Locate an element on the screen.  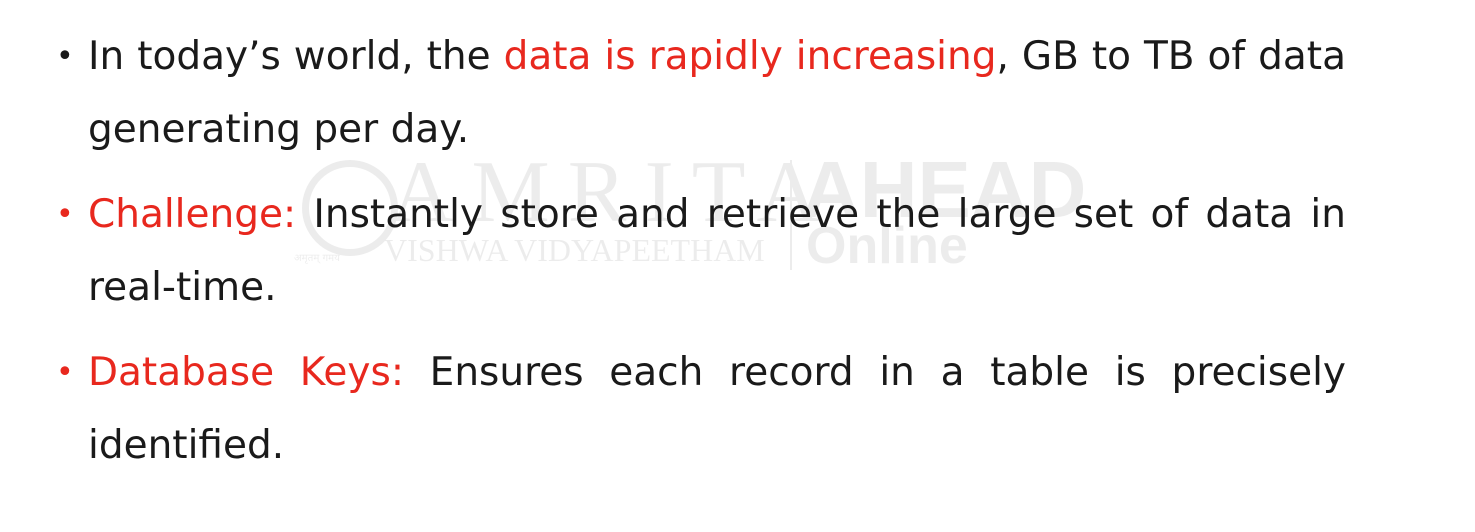
bullet-highlight: Challenge: is located at coordinates (192, 214).